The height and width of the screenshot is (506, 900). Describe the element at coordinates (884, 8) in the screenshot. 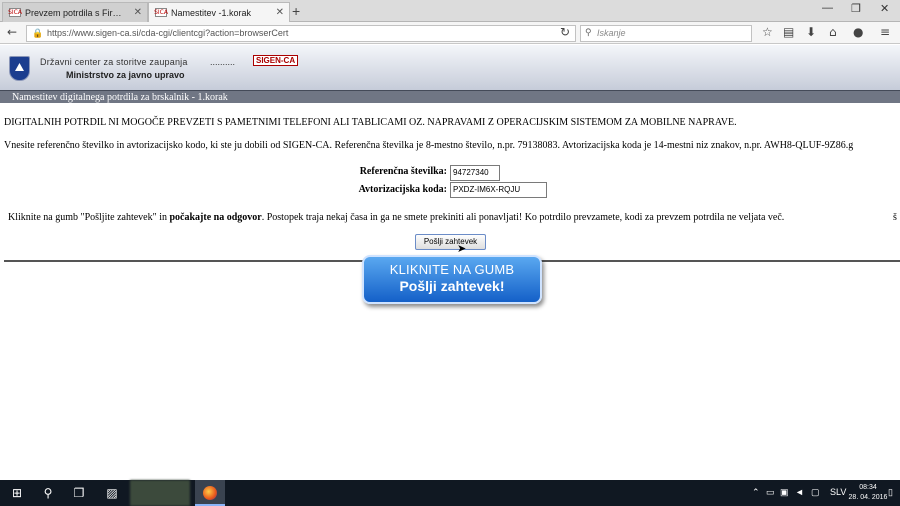

I see `close-window-icon: ✕` at that location.